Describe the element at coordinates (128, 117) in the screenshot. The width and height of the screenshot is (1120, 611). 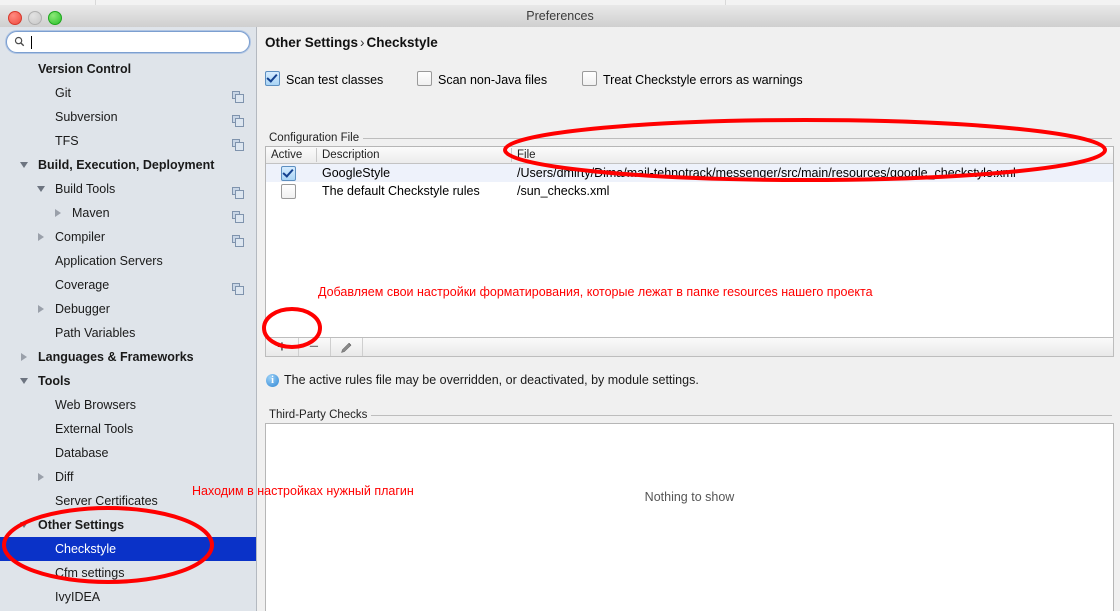
I see `sidebar-item-subversion: Subversion` at that location.